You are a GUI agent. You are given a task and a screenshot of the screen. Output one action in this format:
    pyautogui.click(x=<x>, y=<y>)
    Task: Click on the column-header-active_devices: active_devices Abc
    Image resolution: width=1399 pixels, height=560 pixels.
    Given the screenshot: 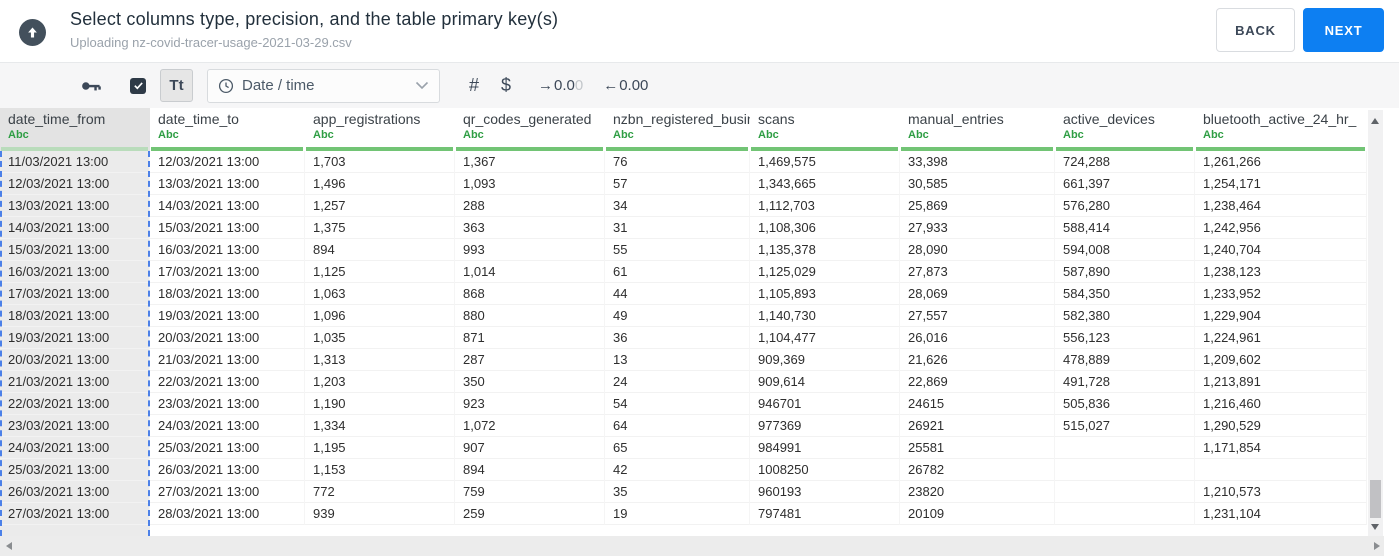 What is the action you would take?
    pyautogui.click(x=1125, y=129)
    